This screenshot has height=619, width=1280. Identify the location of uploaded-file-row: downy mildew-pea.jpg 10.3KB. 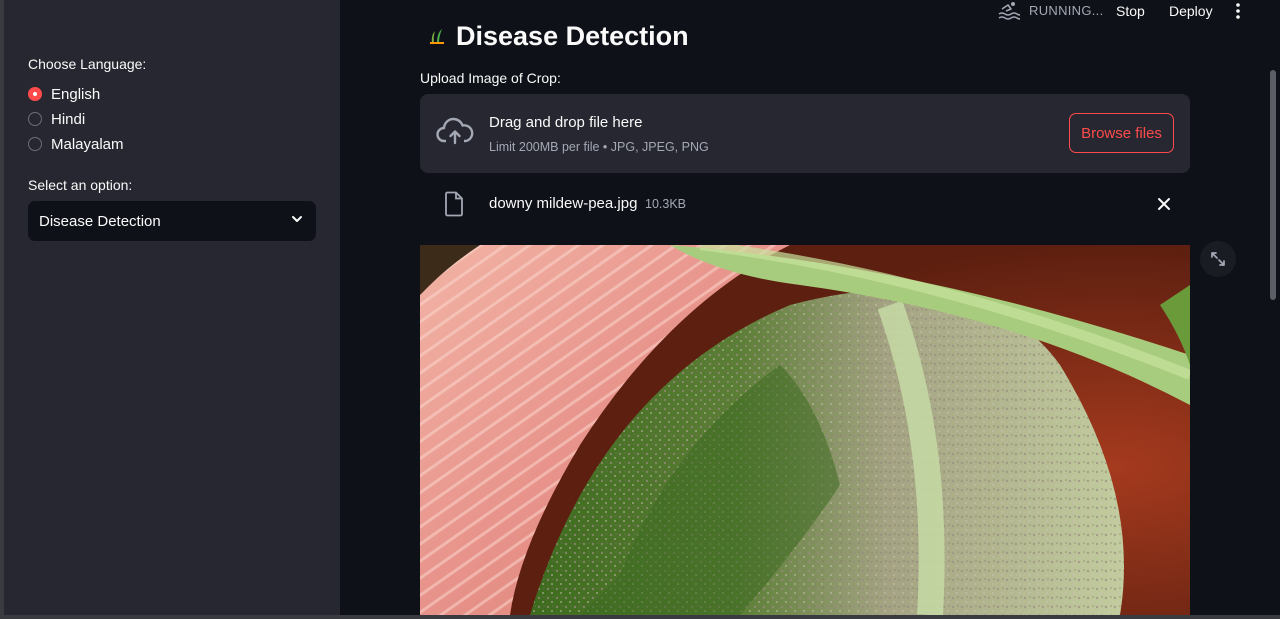
(805, 205).